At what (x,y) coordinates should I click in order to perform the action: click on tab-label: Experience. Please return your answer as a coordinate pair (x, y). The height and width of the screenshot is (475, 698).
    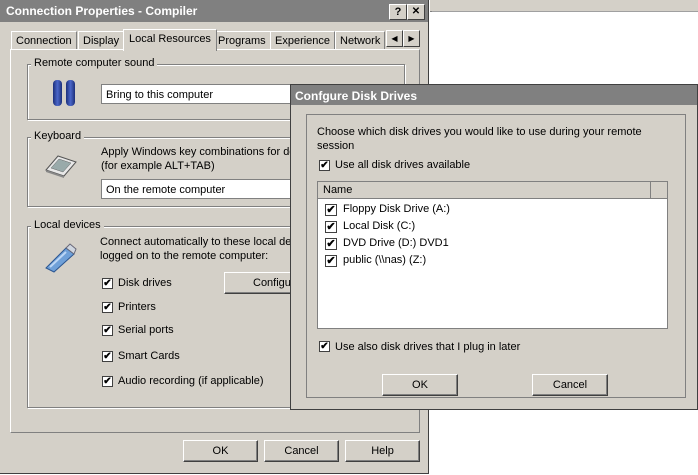
    Looking at the image, I should click on (303, 41).